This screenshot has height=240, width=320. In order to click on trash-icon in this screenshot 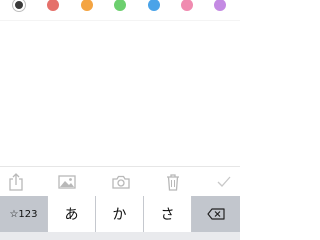, I will do `click(173, 182)`.